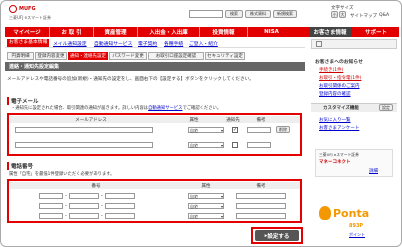 The height and width of the screenshot is (247, 402). What do you see at coordinates (20, 166) in the screenshot?
I see `phone-section-title: 電話番号` at bounding box center [20, 166].